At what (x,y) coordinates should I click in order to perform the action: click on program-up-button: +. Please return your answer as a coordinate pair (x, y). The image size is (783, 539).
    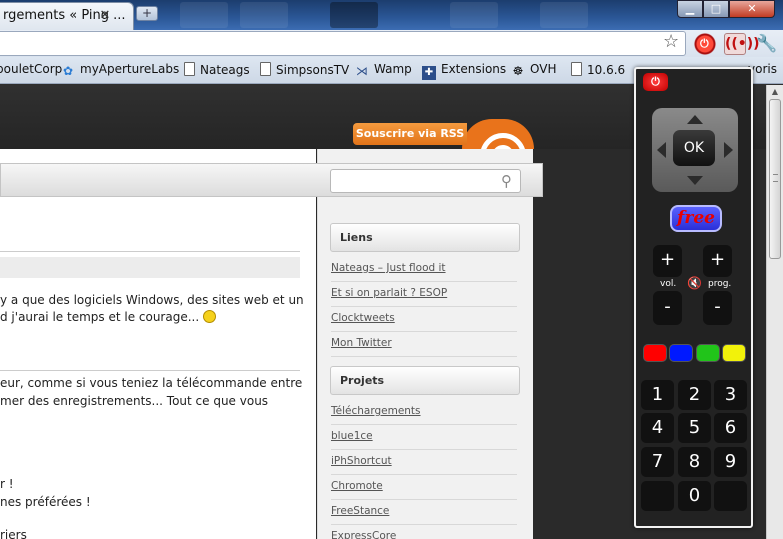
    Looking at the image, I should click on (717, 261).